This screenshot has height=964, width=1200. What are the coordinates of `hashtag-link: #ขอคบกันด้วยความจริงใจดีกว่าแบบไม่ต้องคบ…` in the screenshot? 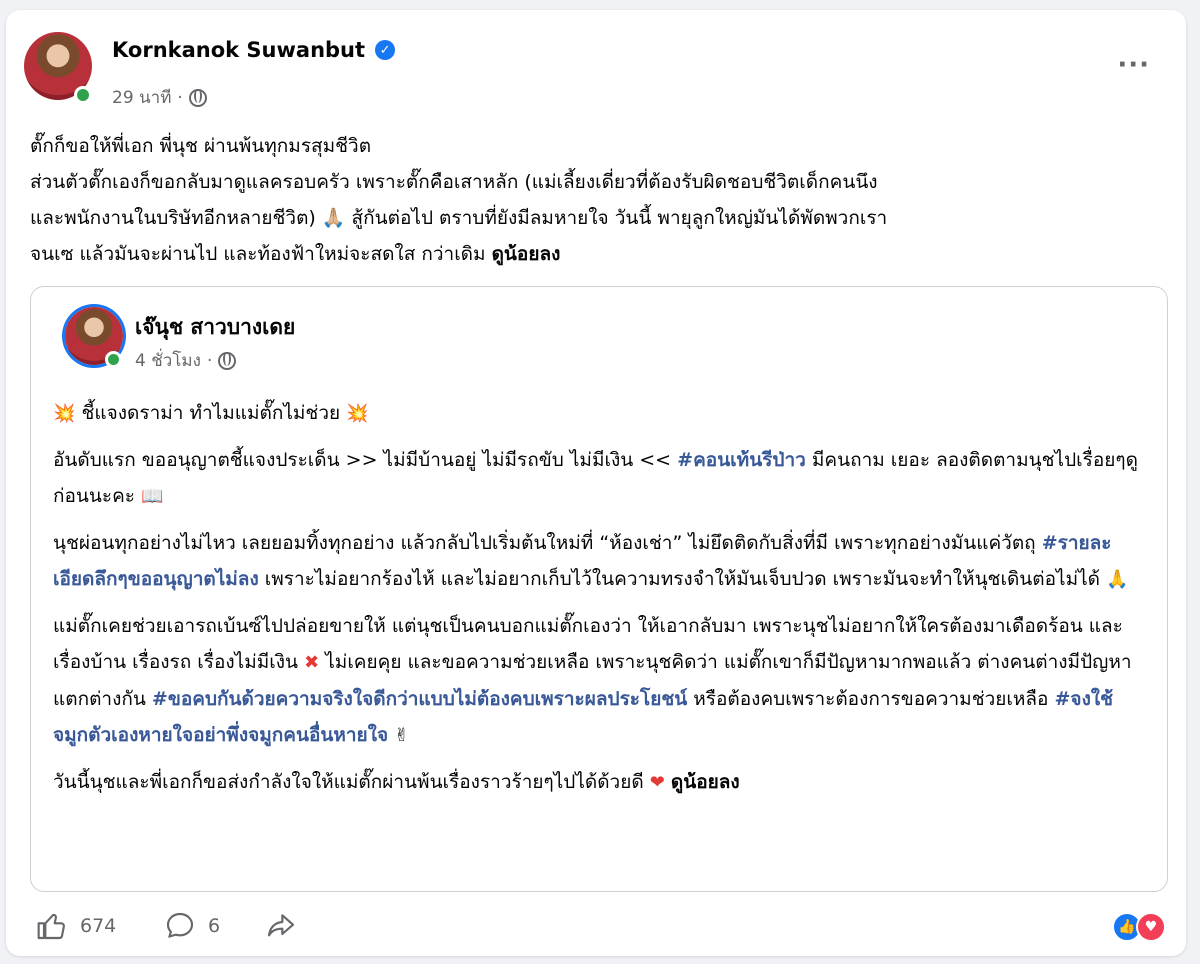 It's located at (419, 699).